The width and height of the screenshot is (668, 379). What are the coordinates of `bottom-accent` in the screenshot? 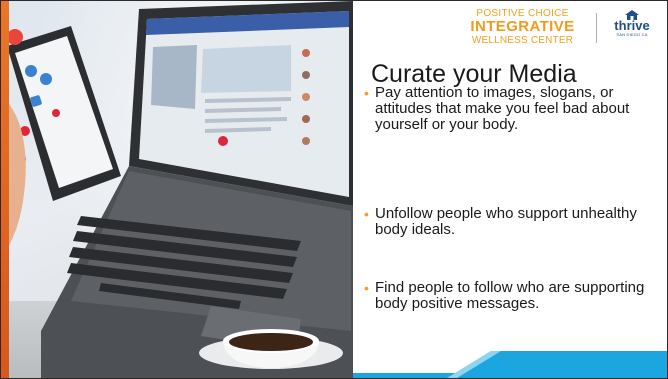 It's located at (510, 364).